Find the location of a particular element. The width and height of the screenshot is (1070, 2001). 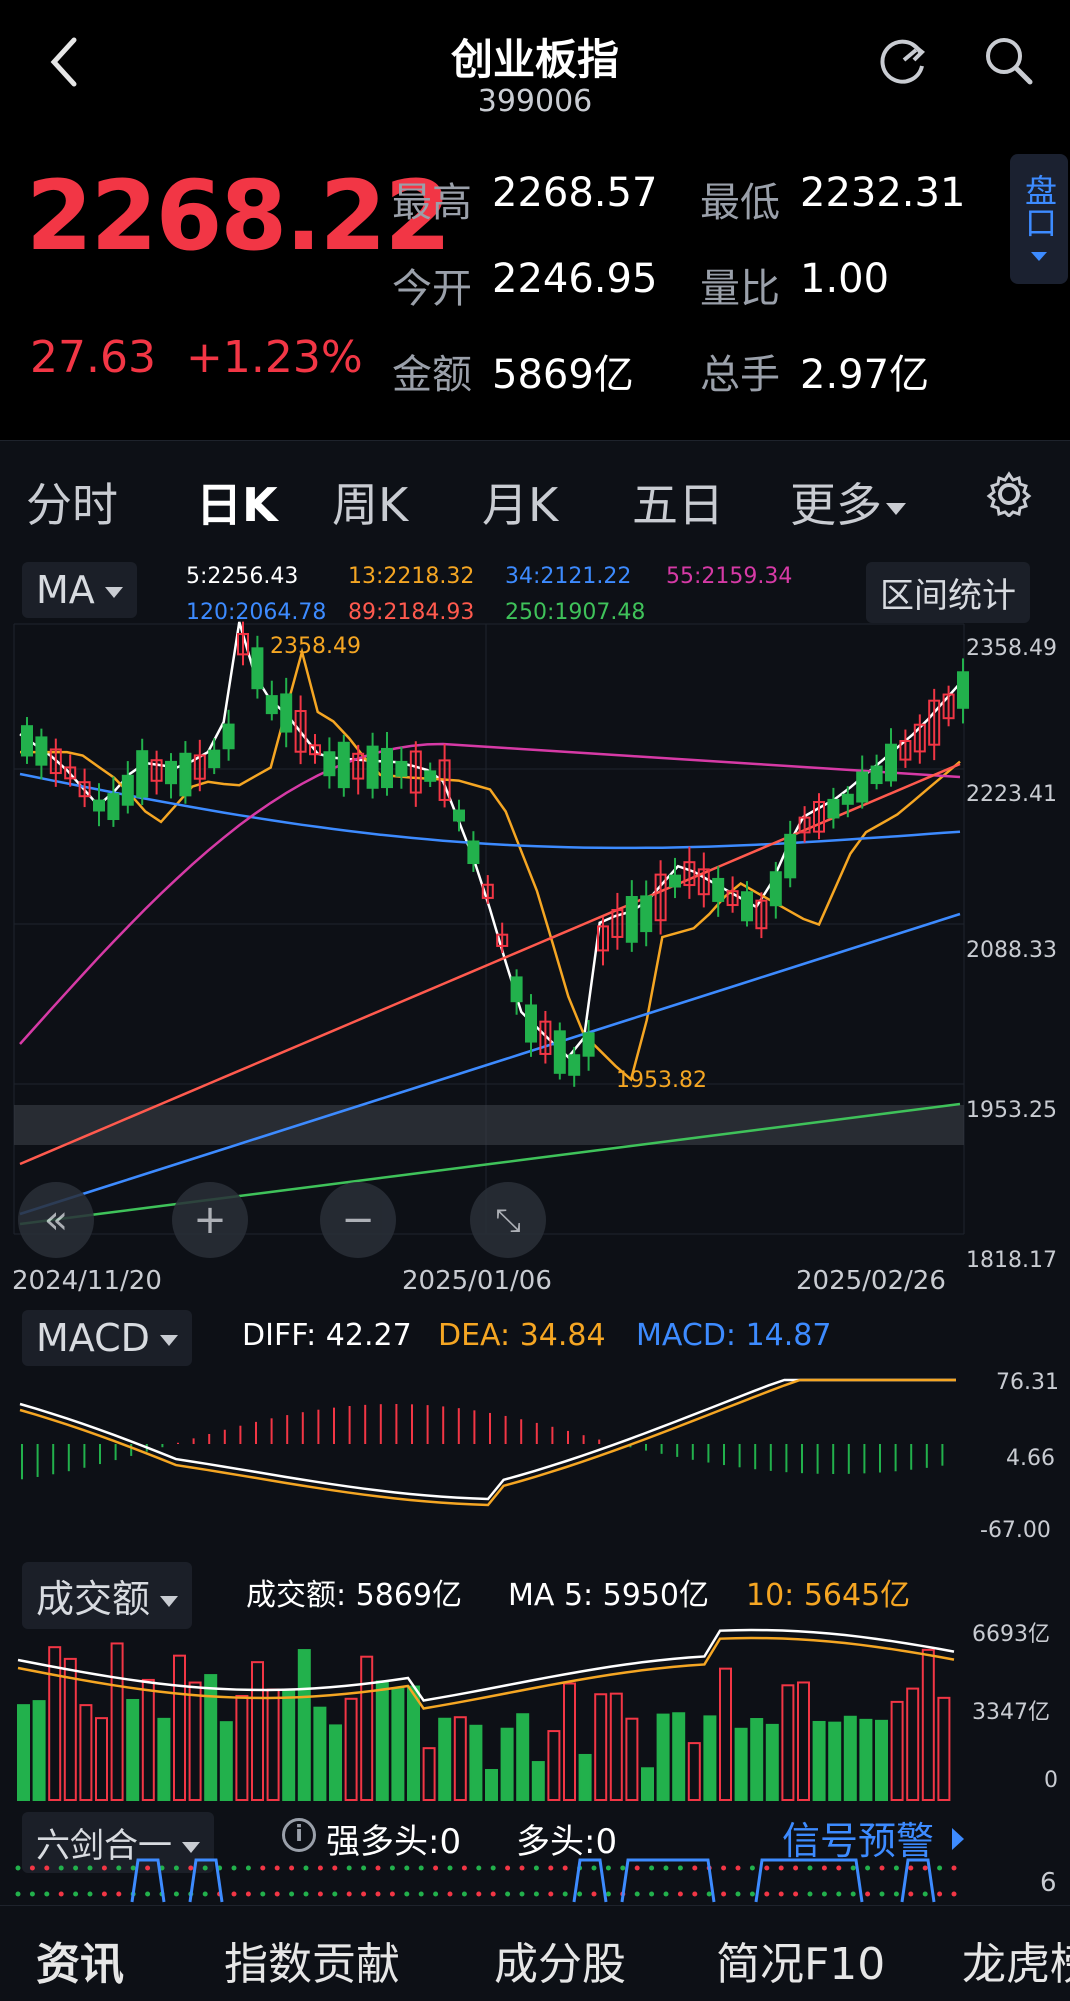

tab-weekly-k: 周K is located at coordinates (370, 502).